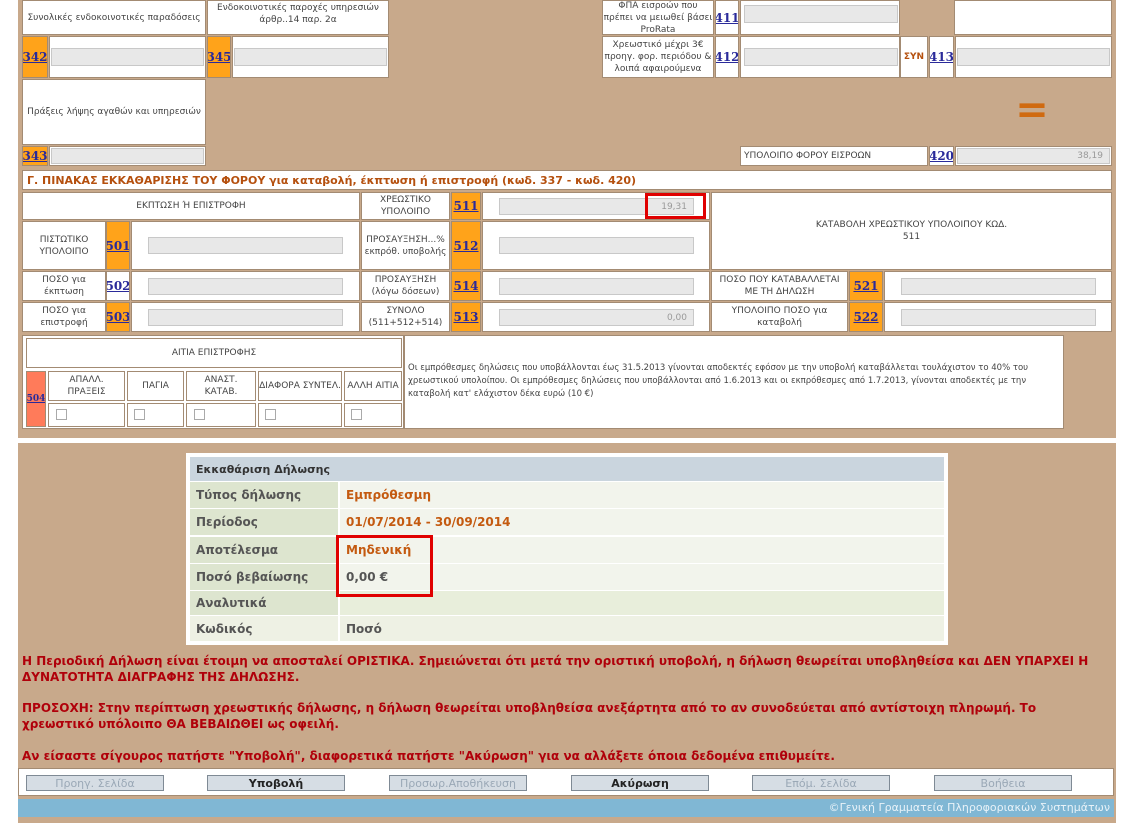 This screenshot has width=1144, height=823. Describe the element at coordinates (245, 317) in the screenshot. I see `field-503-input` at that location.